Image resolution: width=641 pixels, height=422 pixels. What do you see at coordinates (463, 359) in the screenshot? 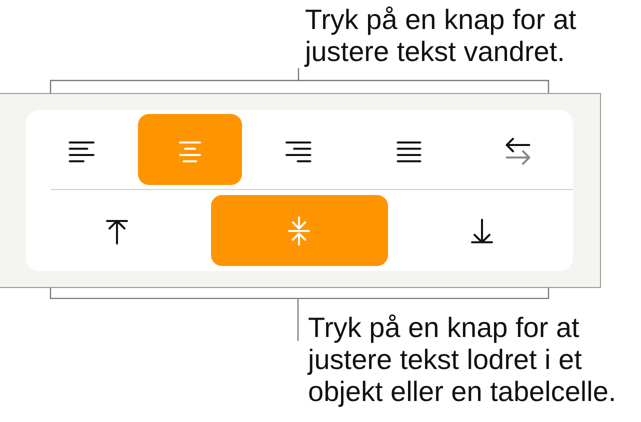
I see `callout-text: Tryk på en knap for at justere tekst lodret i et objekt eller en tabelcelle.` at bounding box center [463, 359].